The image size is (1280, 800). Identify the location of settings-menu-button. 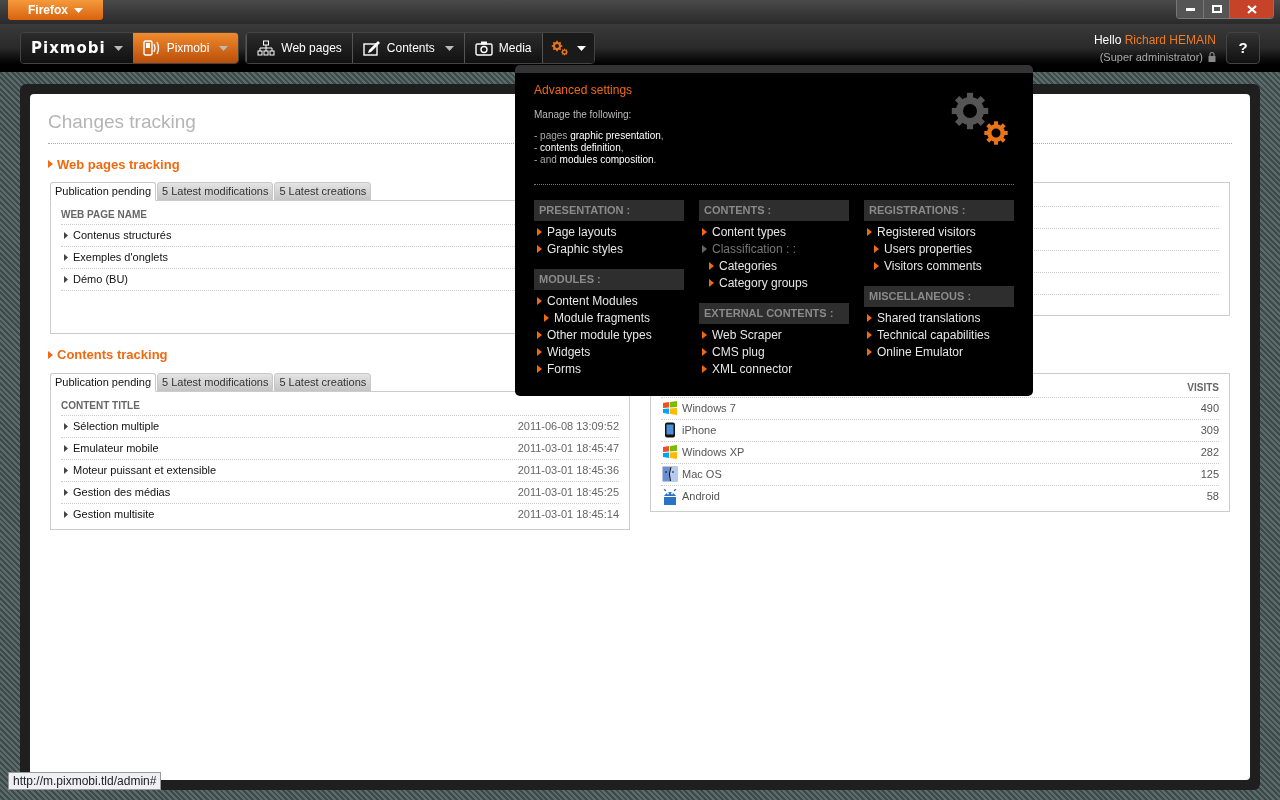
(567, 48).